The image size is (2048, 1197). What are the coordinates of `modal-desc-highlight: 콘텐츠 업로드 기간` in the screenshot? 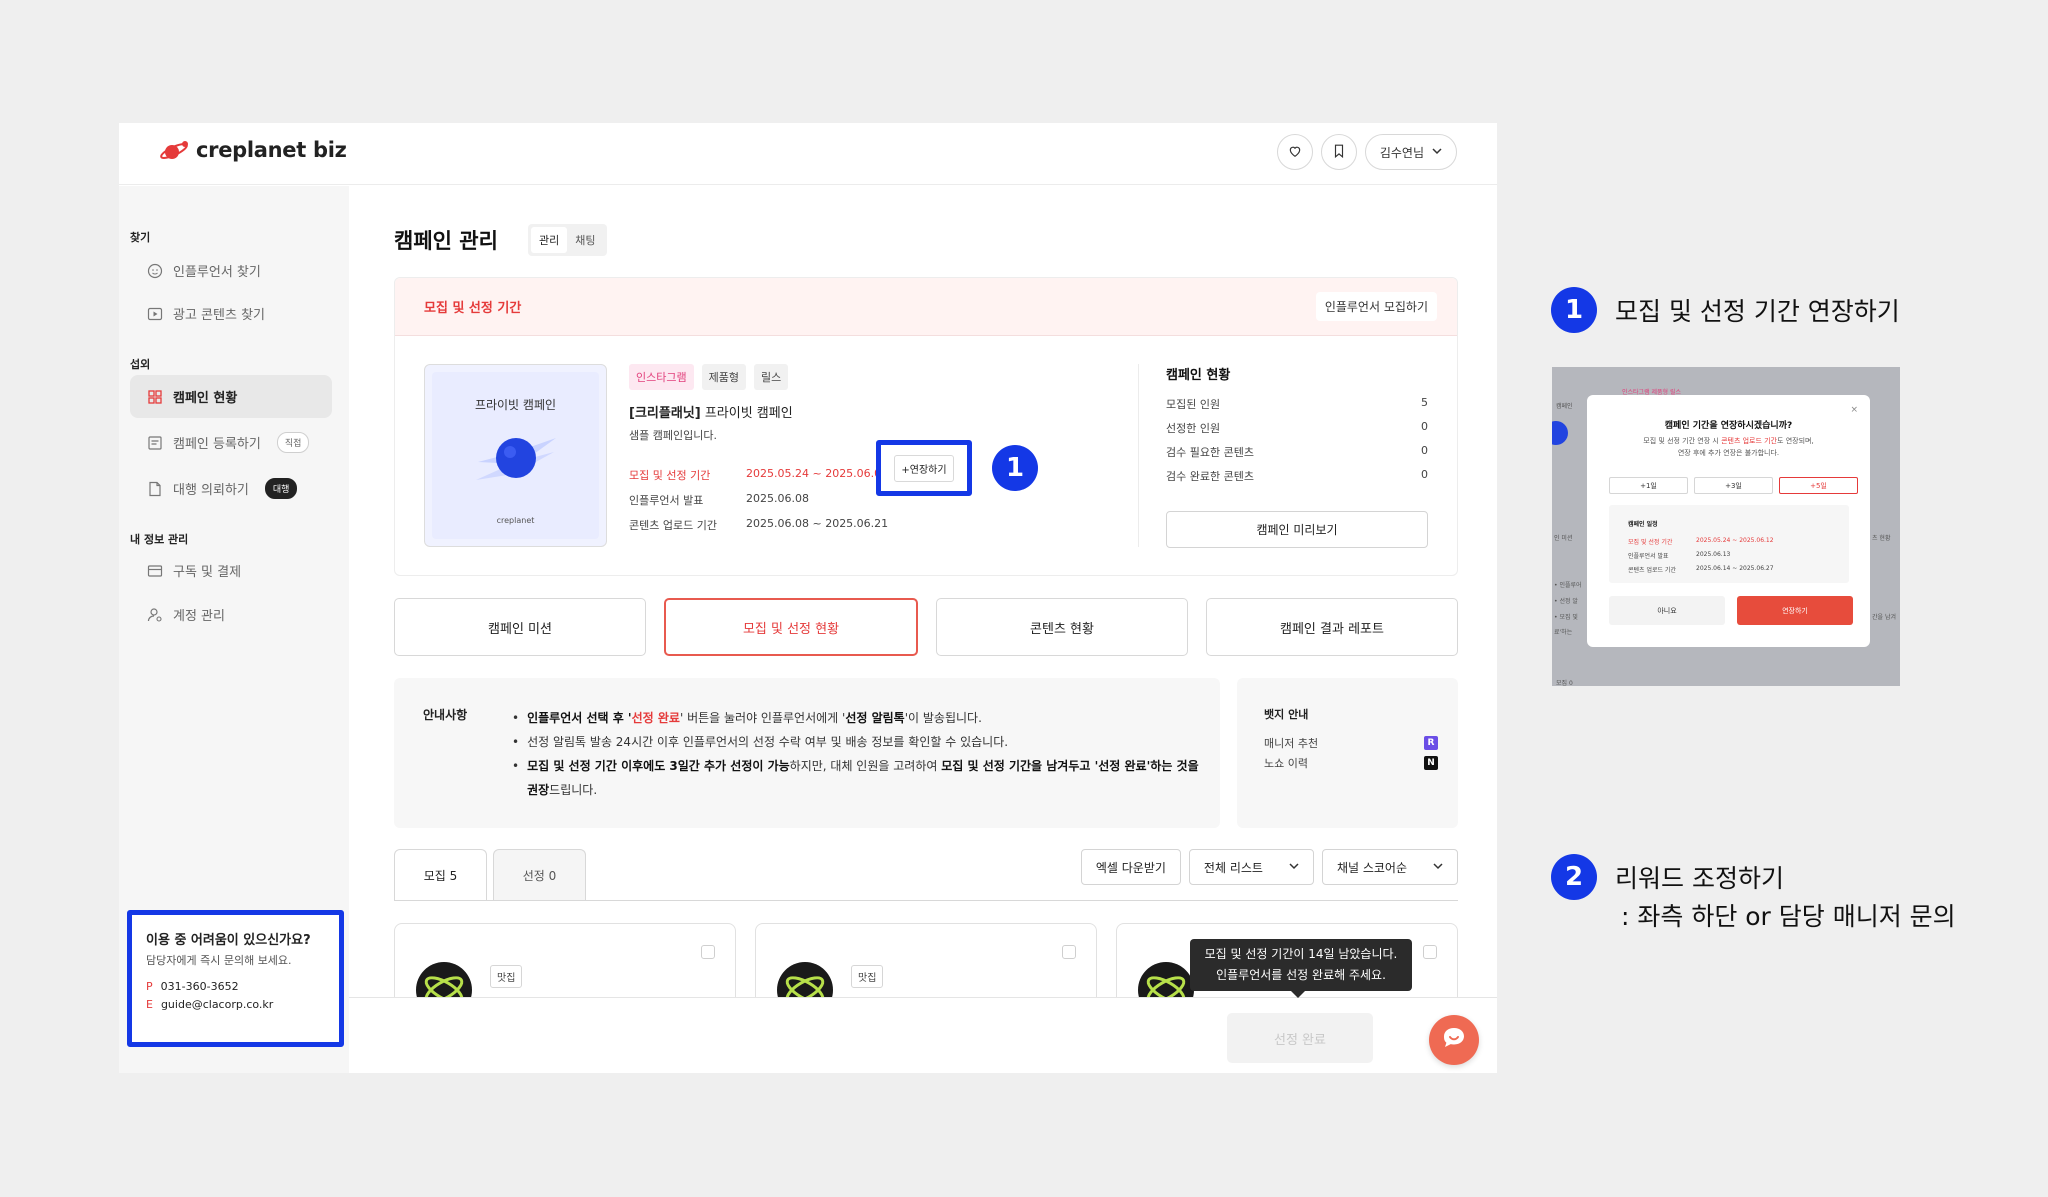 It's located at (1749, 441).